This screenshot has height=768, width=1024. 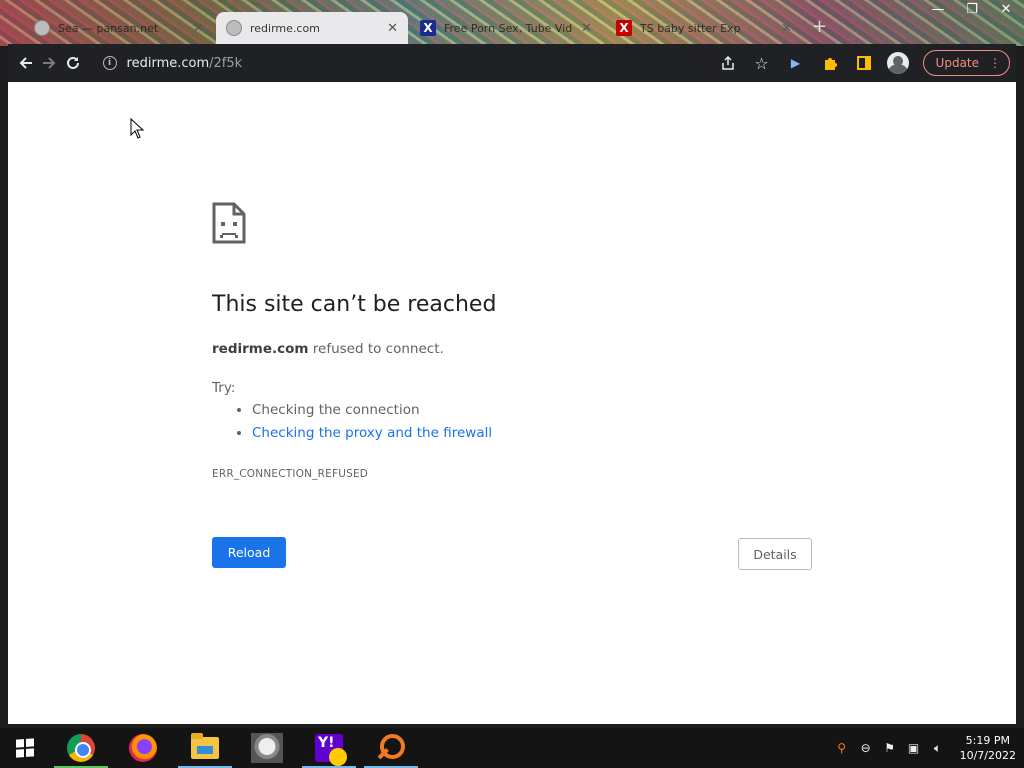 What do you see at coordinates (260, 349) in the screenshot?
I see `error-host: redirme.com` at bounding box center [260, 349].